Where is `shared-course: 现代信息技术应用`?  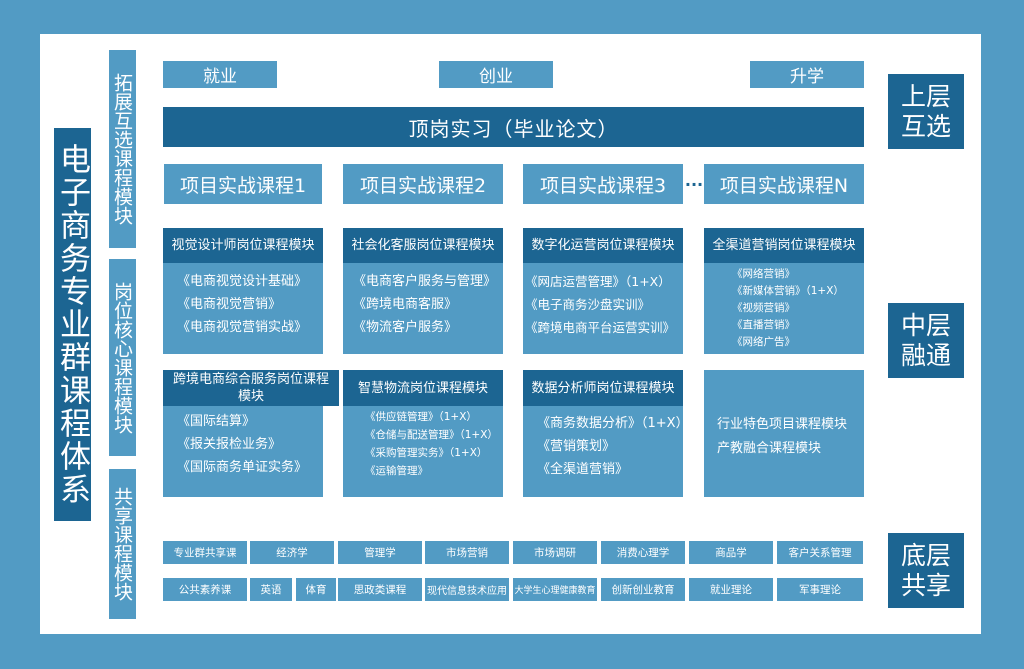 shared-course: 现代信息技术应用 is located at coordinates (467, 589).